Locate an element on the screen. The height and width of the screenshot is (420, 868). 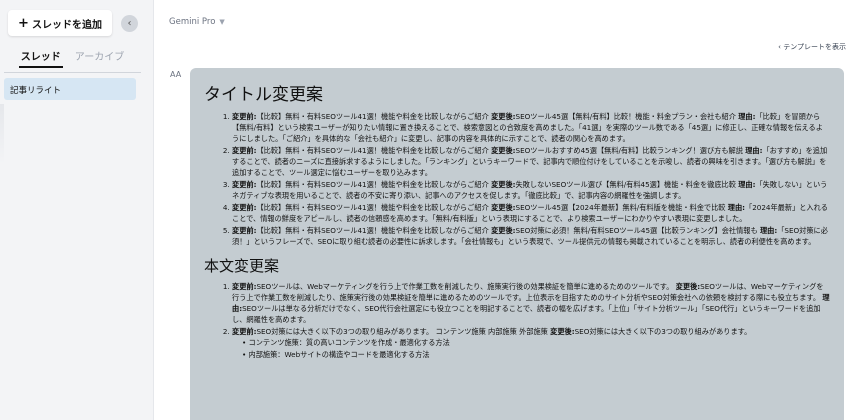
divider is located at coordinates (72, 72).